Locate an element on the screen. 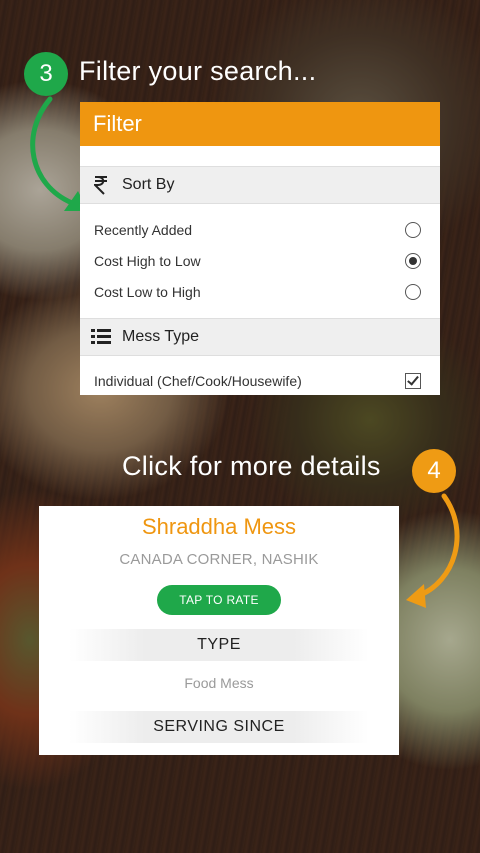 This screenshot has width=480, height=853. rupee-icon is located at coordinates (101, 185).